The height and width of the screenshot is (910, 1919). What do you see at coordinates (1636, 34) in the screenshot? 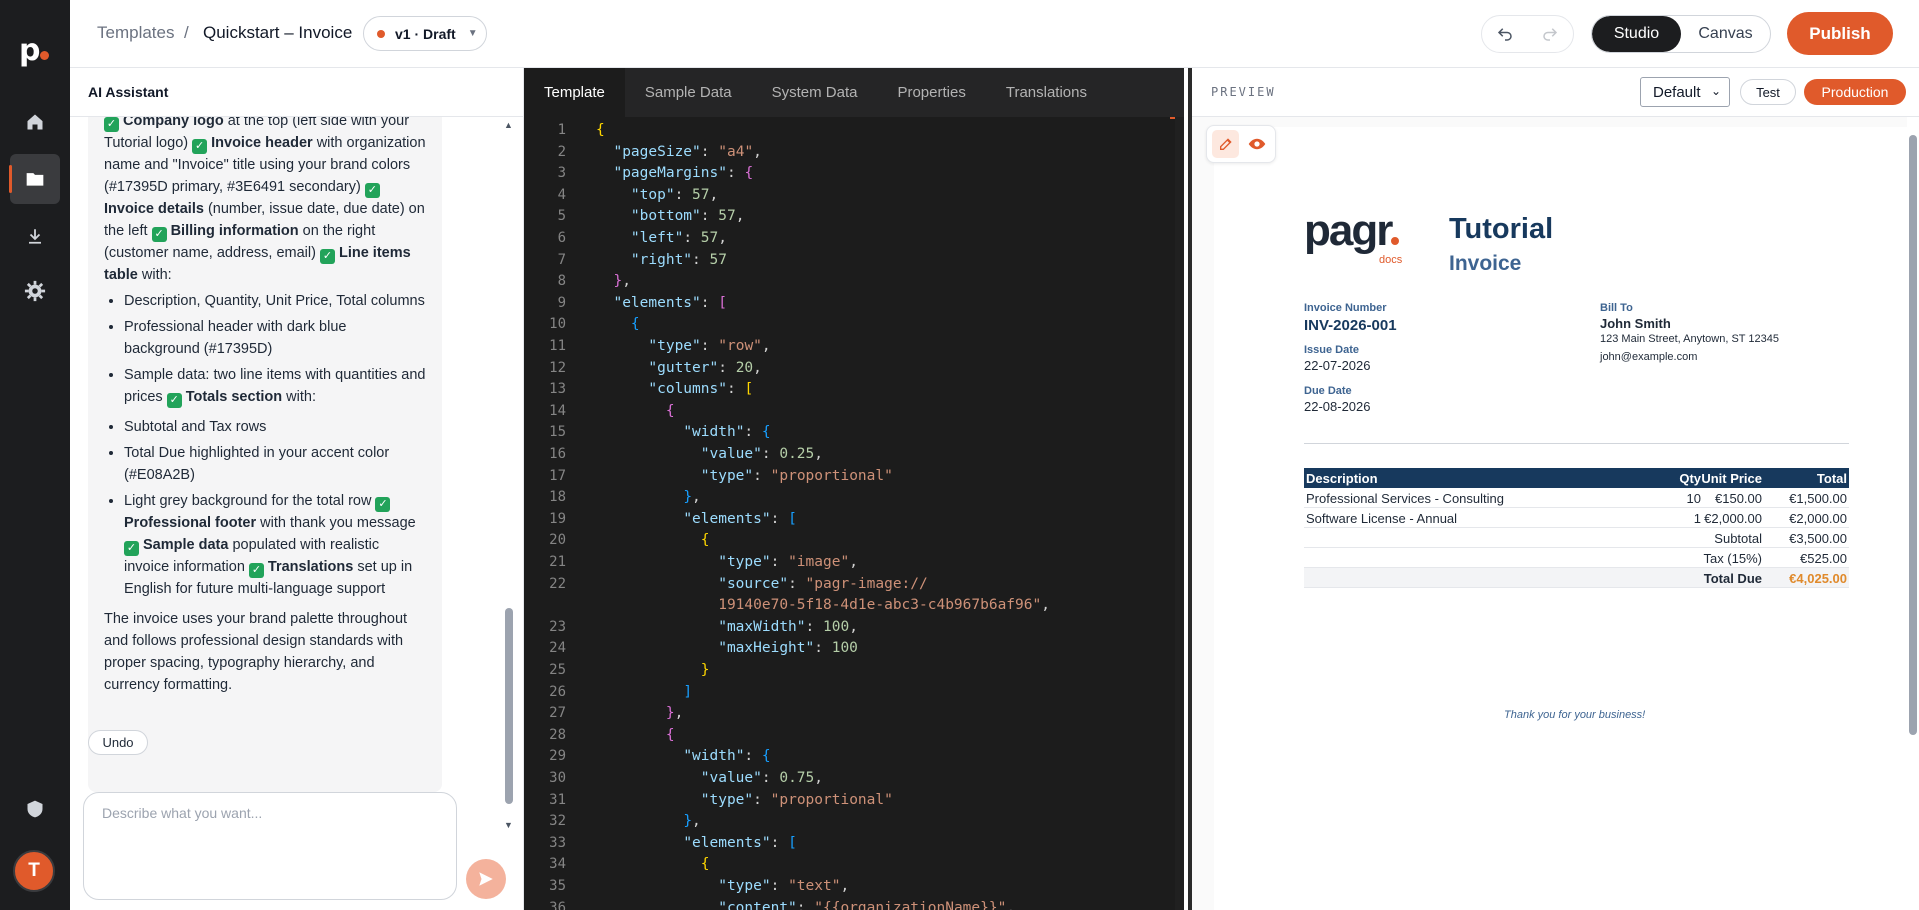
I see `studio-mode-button: Studio` at bounding box center [1636, 34].